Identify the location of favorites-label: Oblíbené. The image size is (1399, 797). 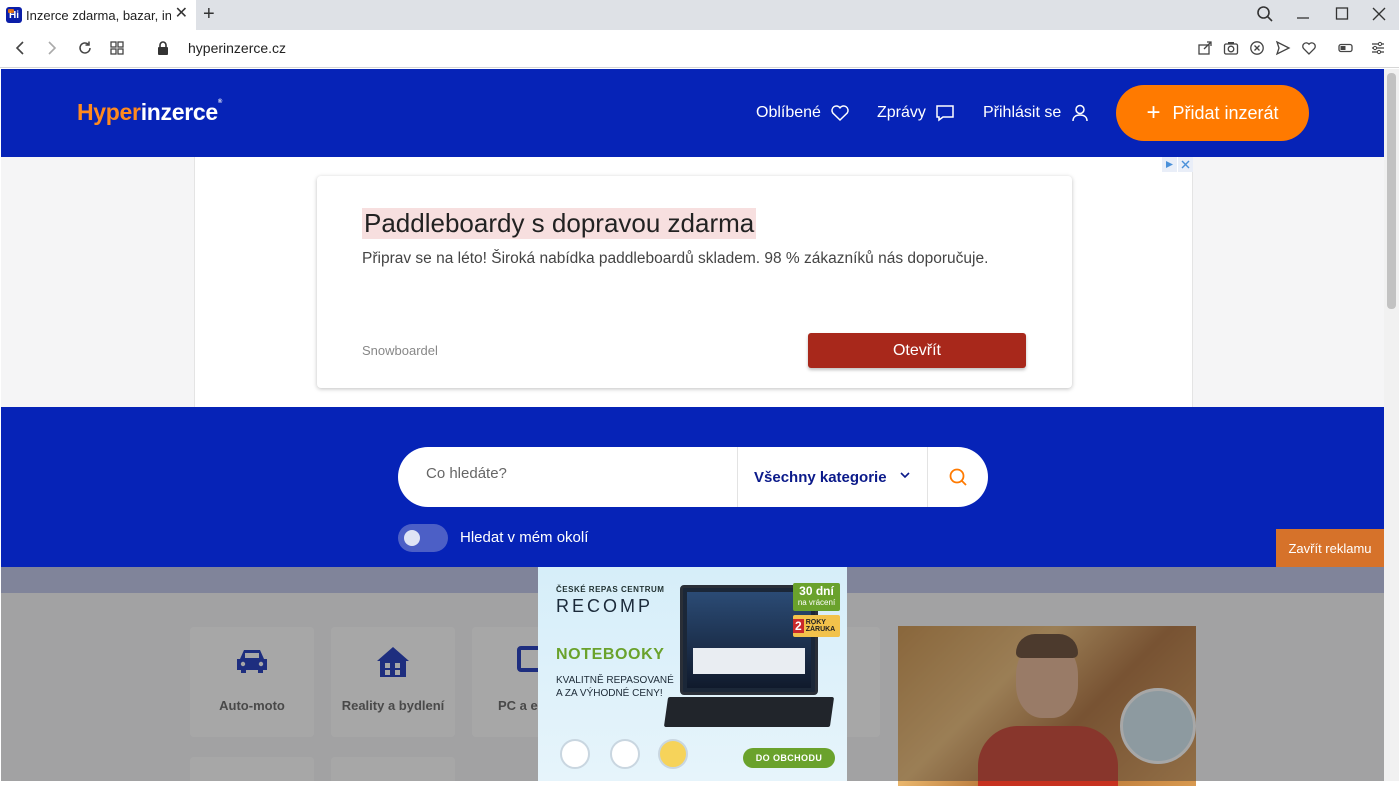
(788, 112).